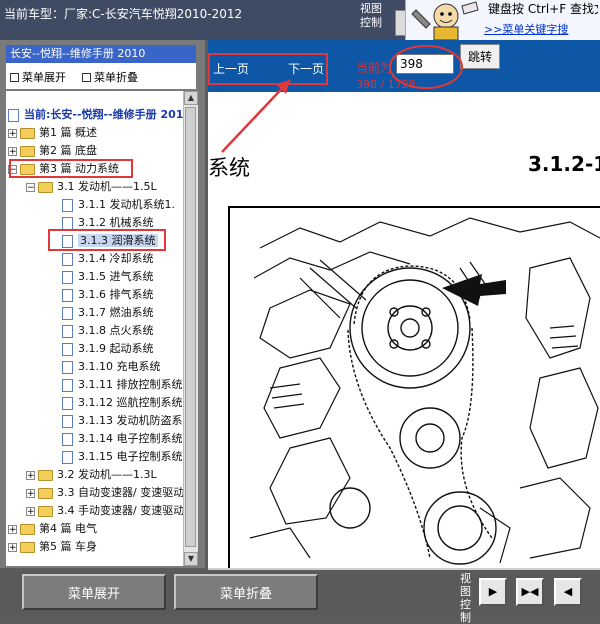 Image resolution: width=600 pixels, height=624 pixels. I want to click on tree-item-3-1-12: 3.1.12 巡航控制系统, so click(122, 402).